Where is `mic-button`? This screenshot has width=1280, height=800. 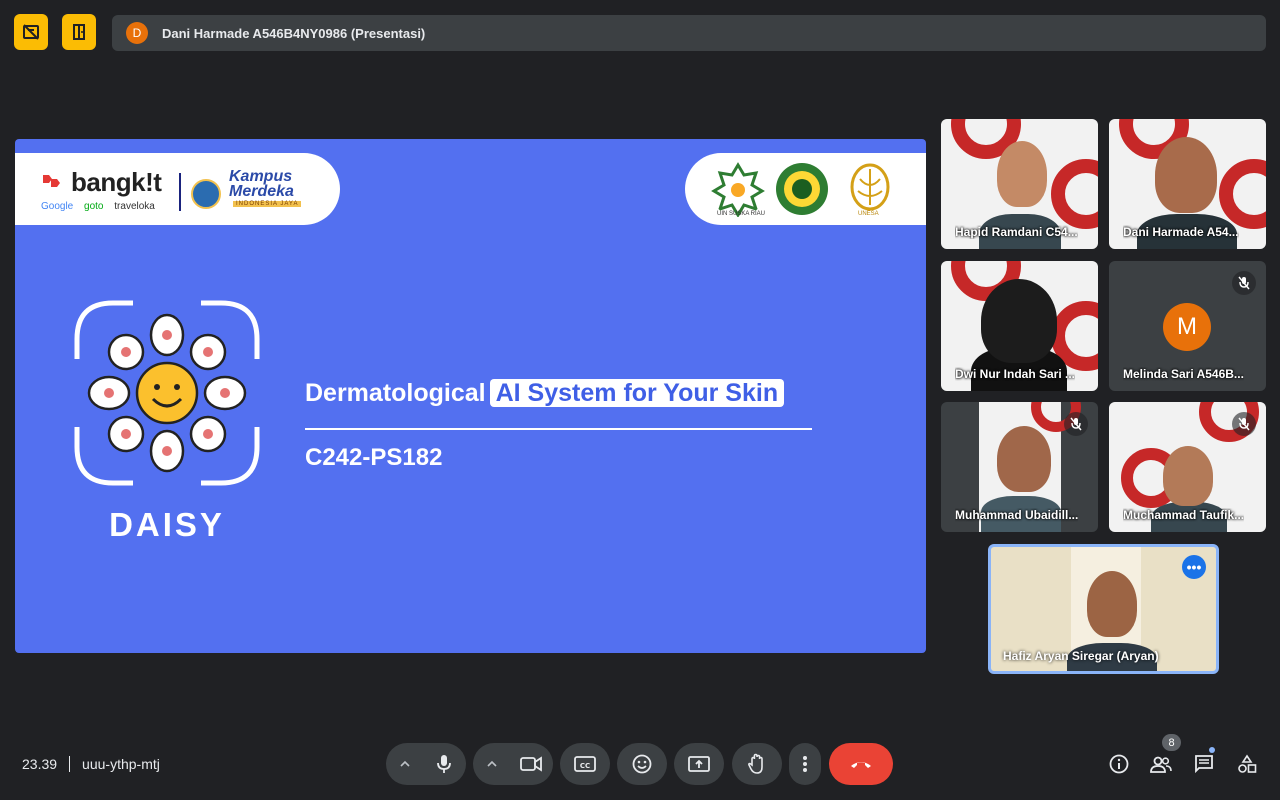
mic-button is located at coordinates (444, 764).